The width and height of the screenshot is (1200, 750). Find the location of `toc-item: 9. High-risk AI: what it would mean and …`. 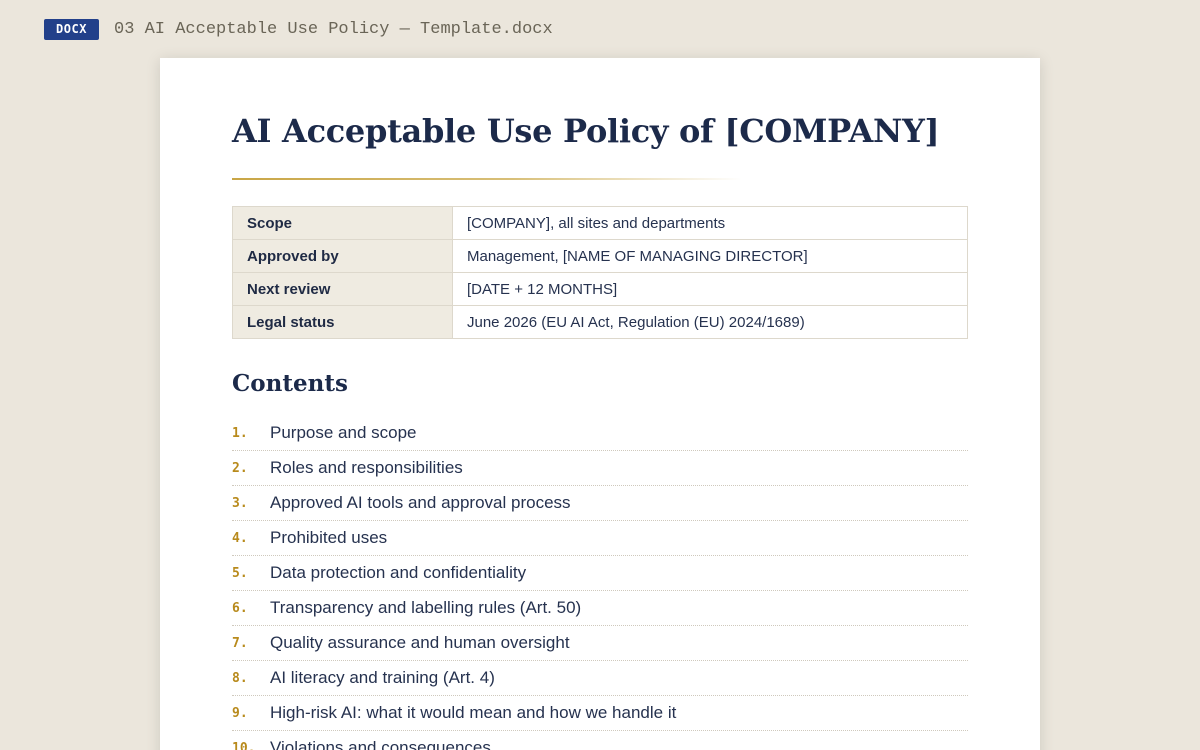

toc-item: 9. High-risk AI: what it would mean and … is located at coordinates (600, 713).